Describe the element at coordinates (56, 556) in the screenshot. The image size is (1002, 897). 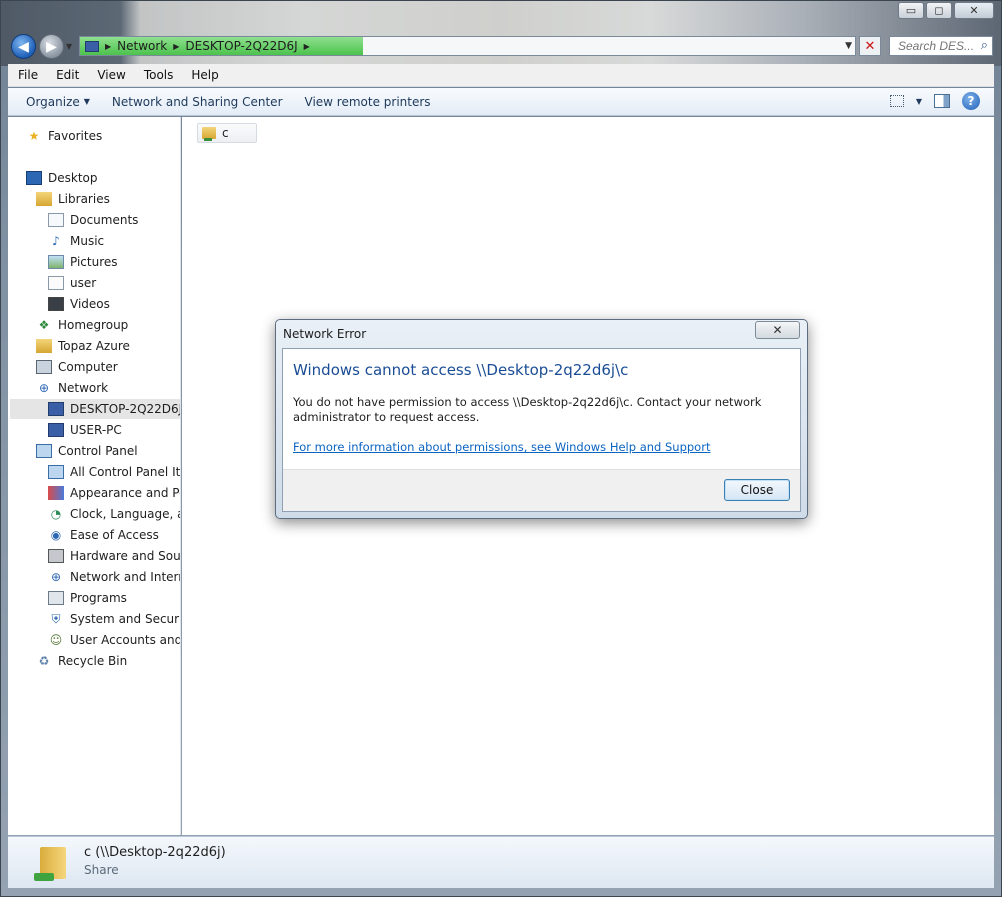
I see `printer-icon` at that location.